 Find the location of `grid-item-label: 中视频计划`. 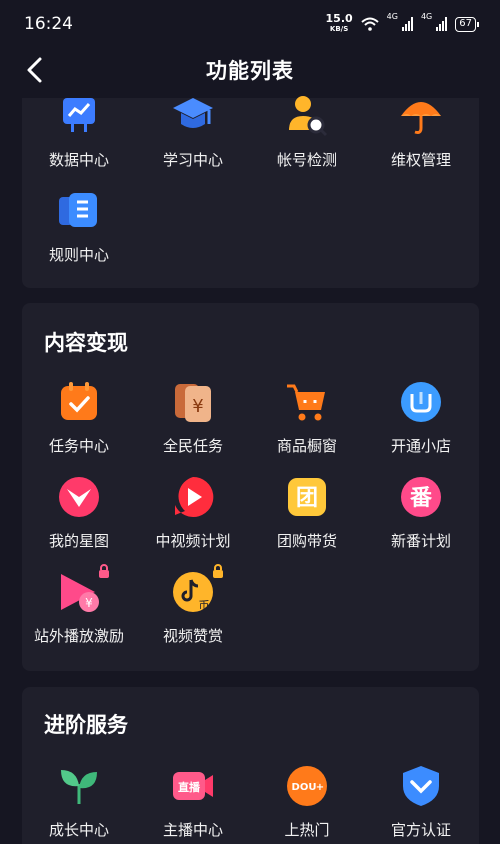

grid-item-label: 中视频计划 is located at coordinates (193, 541).